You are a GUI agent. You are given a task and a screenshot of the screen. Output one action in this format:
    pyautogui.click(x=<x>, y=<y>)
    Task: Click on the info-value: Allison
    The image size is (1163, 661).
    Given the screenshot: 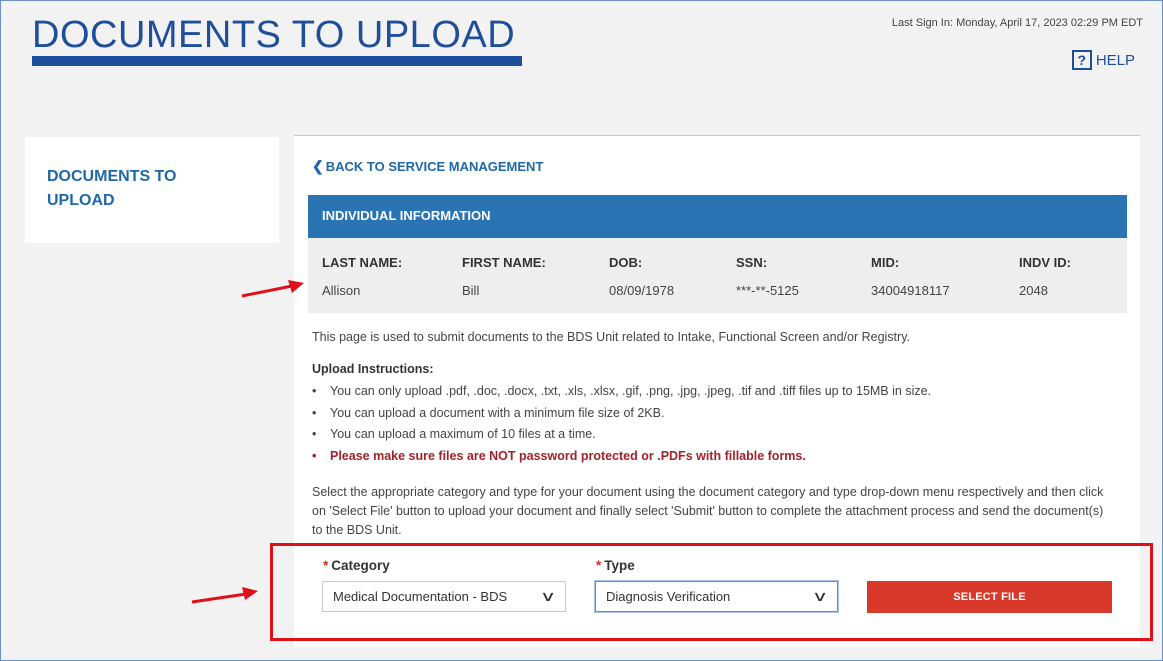 What is the action you would take?
    pyautogui.click(x=341, y=290)
    